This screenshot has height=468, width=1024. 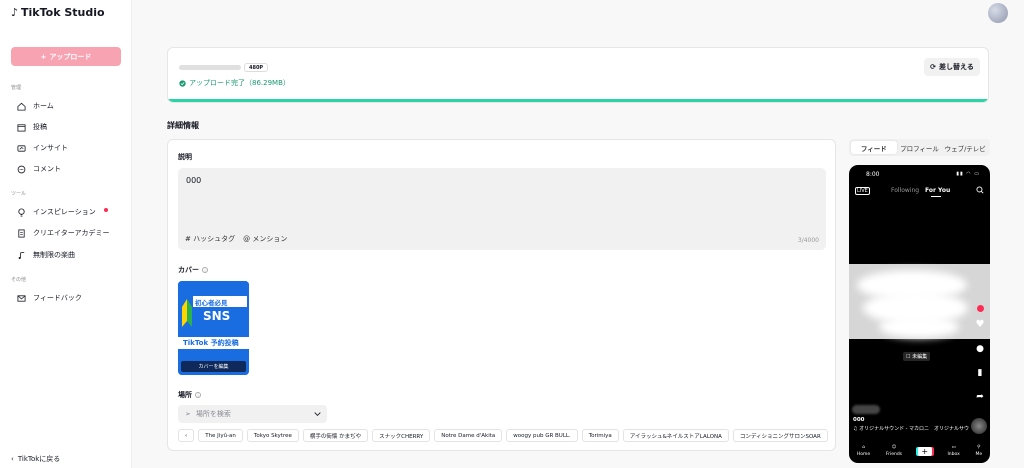 I want to click on profile-icon: ⚲, so click(x=979, y=447).